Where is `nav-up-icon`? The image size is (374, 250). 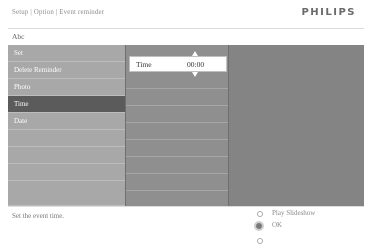
nav-up-icon is located at coordinates (260, 214).